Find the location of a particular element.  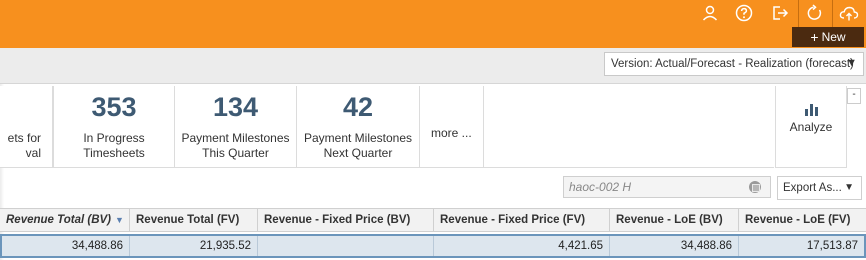

analyze-label: Analyze is located at coordinates (811, 127).